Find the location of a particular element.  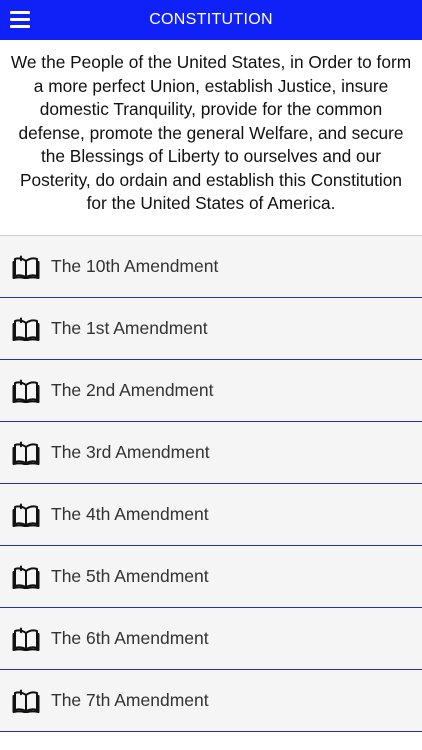

amendment-row-3: The 2nd Amendment is located at coordinates (211, 391).